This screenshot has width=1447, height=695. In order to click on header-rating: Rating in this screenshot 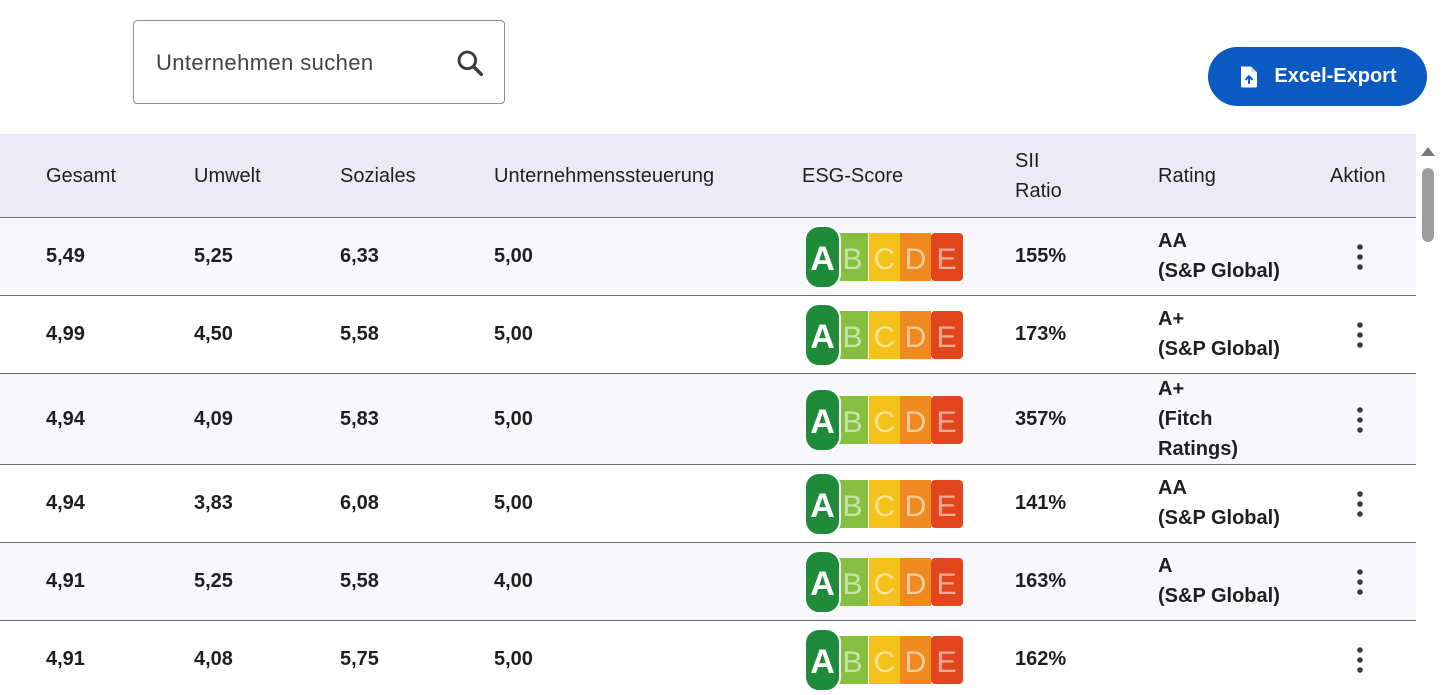, I will do `click(1187, 176)`.